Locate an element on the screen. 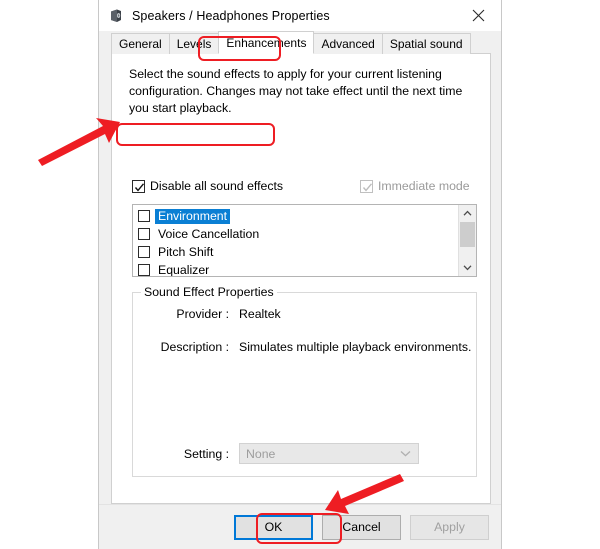  checkbox-box-checked-disabled is located at coordinates (366, 186).